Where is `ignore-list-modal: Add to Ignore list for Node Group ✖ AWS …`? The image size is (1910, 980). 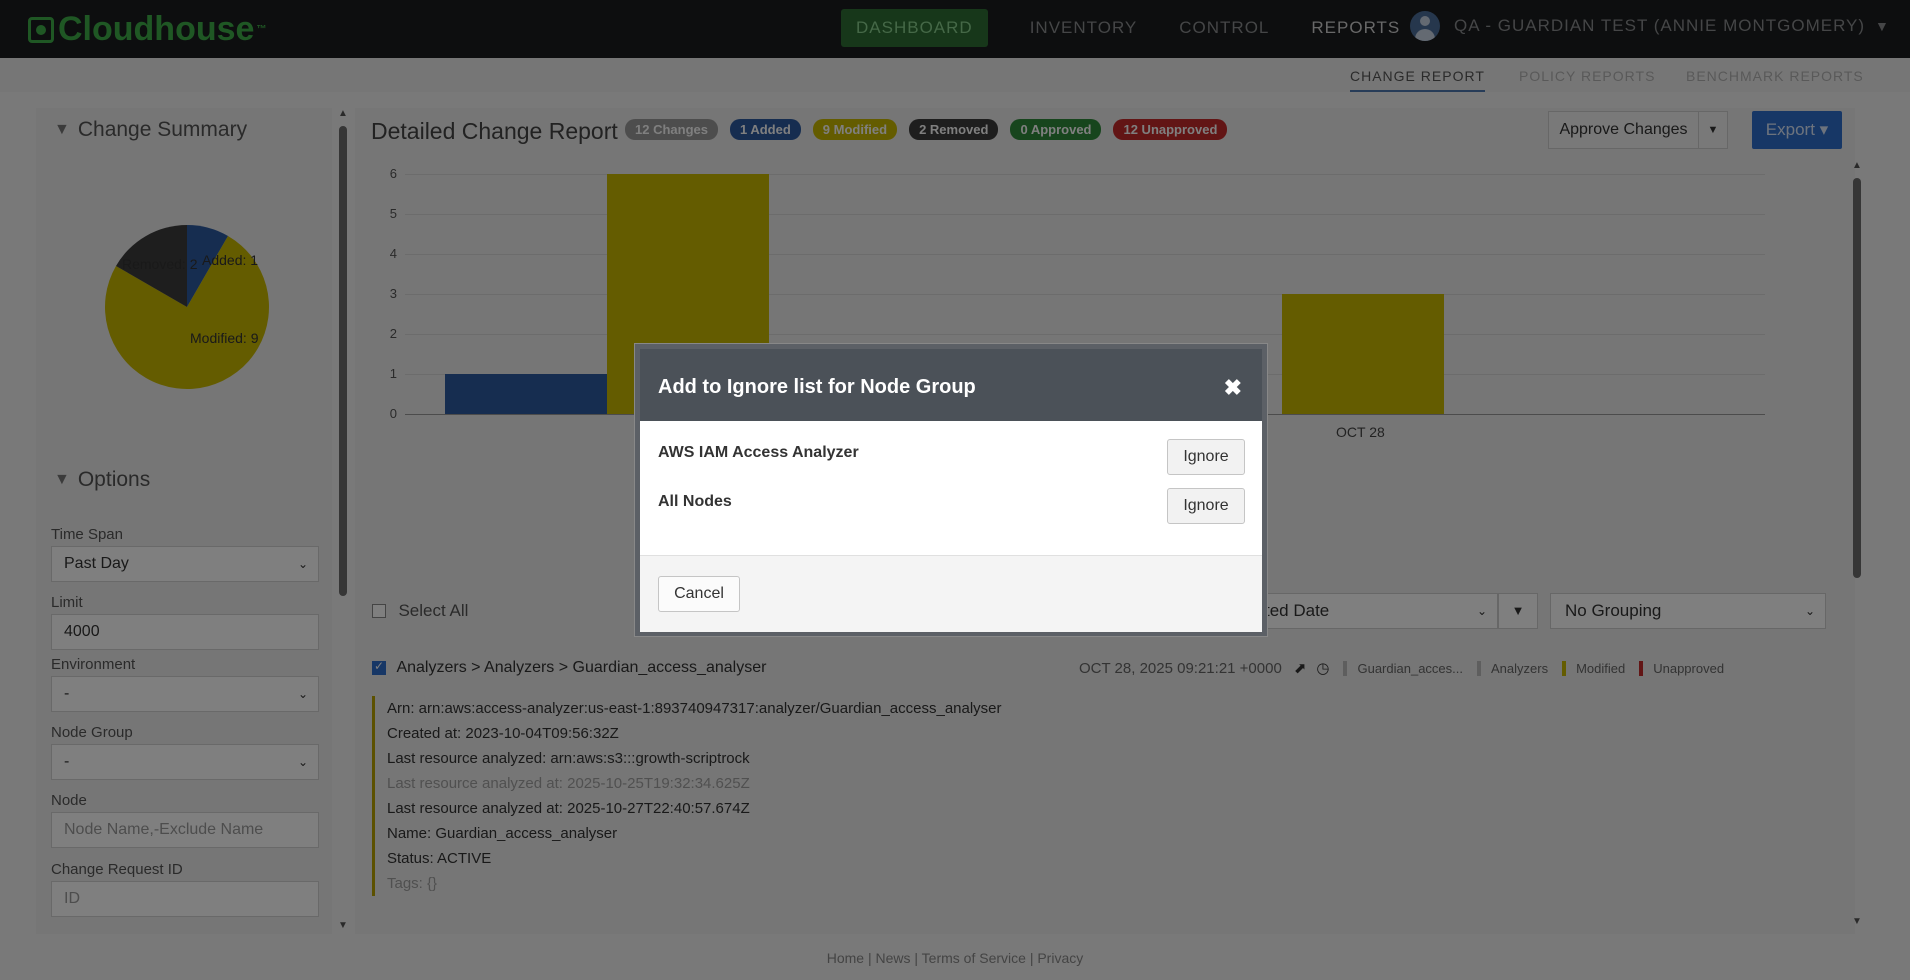 ignore-list-modal: Add to Ignore list for Node Group ✖ AWS … is located at coordinates (951, 490).